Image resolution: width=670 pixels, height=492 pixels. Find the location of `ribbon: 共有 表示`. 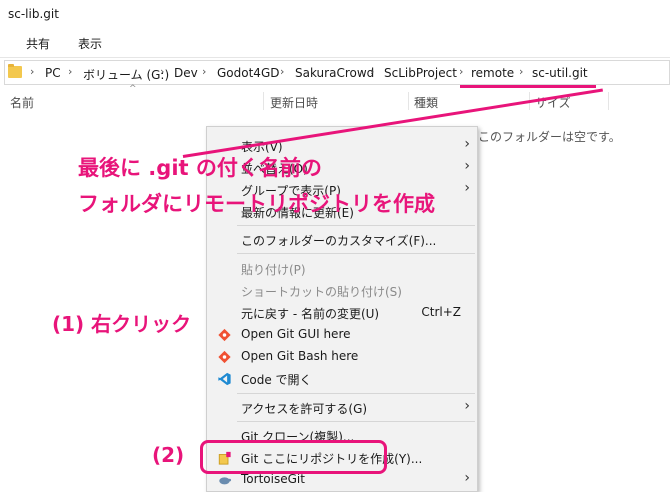

ribbon: 共有 表示 is located at coordinates (335, 43).